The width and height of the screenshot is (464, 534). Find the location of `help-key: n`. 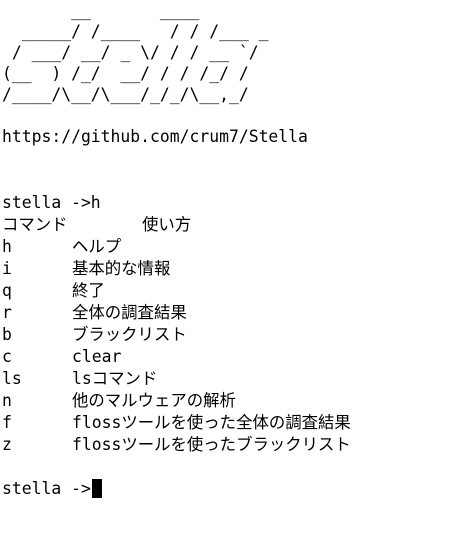

help-key: n is located at coordinates (7, 400).